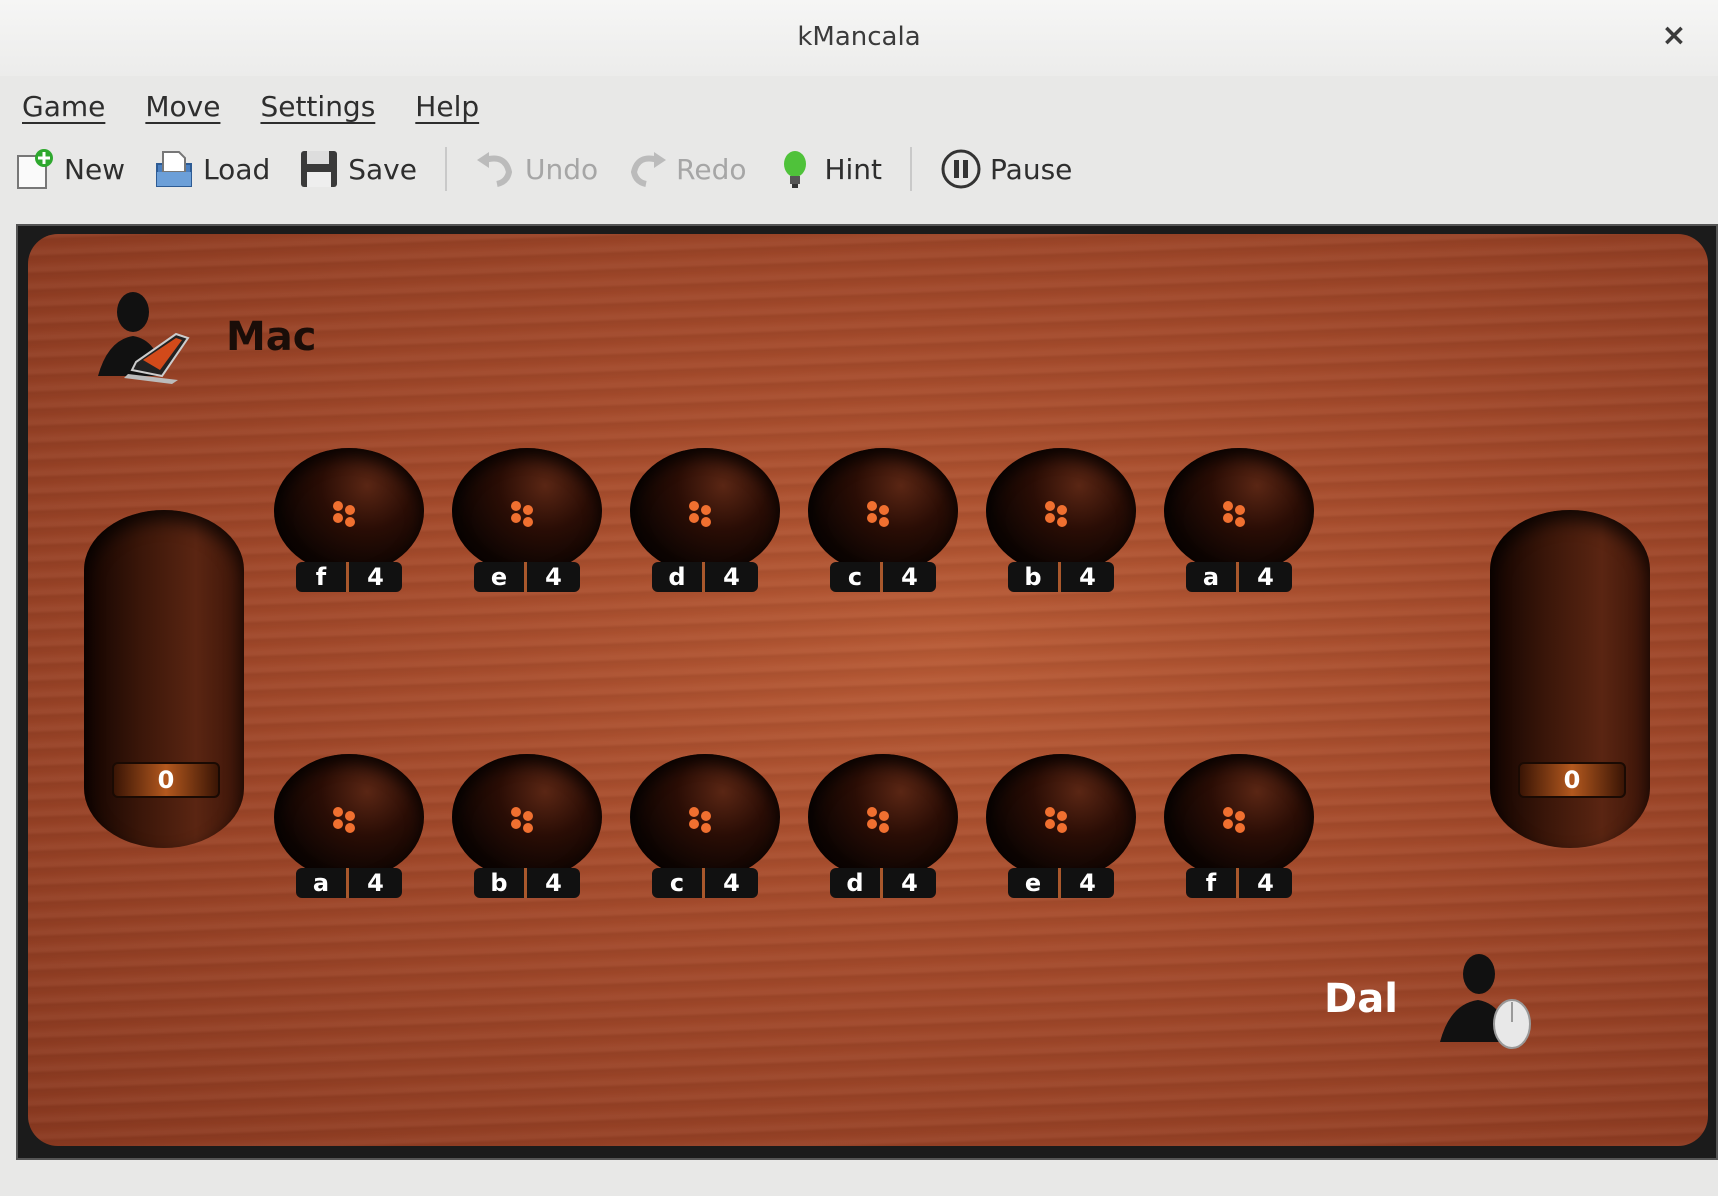  I want to click on bottom-pit-b: b4, so click(527, 826).